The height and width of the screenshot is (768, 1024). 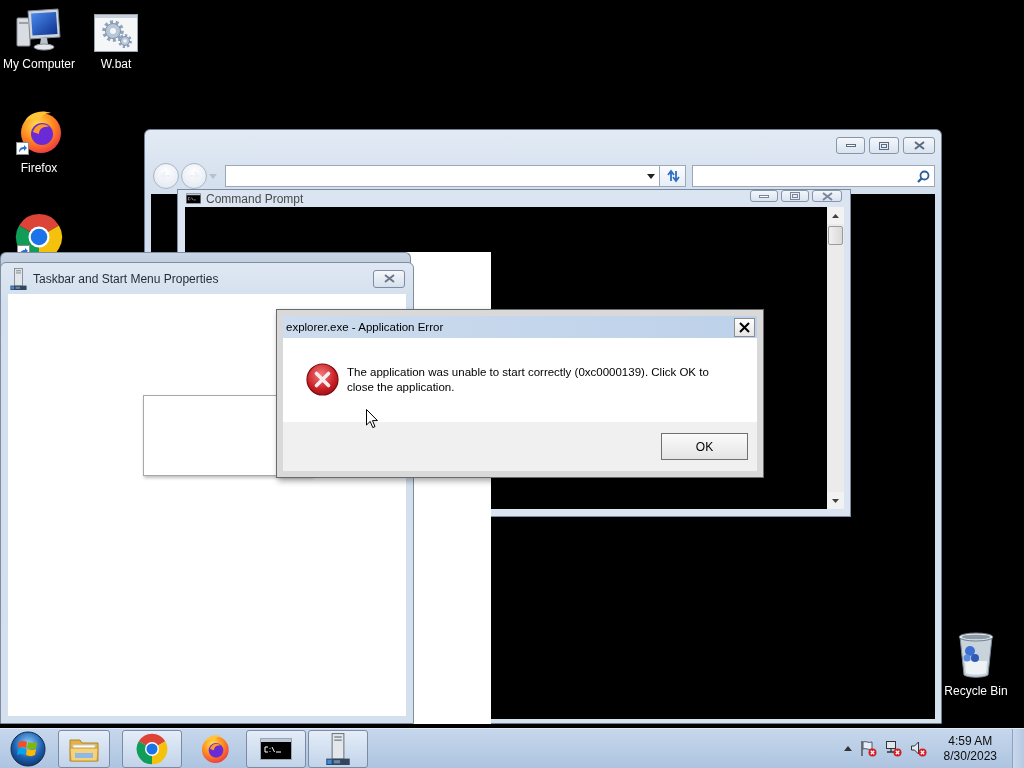 I want to click on search-icon, so click(x=923, y=176).